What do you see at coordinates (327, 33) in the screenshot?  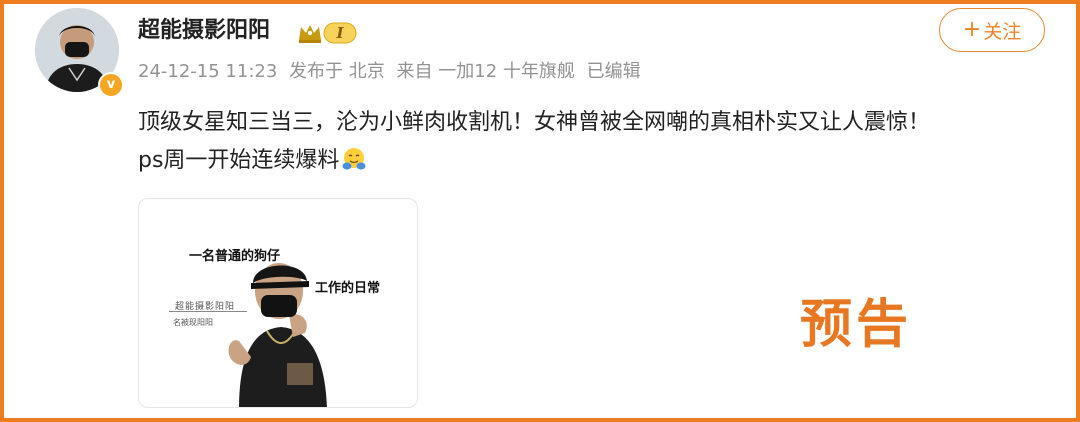 I see `level-badge: I` at bounding box center [327, 33].